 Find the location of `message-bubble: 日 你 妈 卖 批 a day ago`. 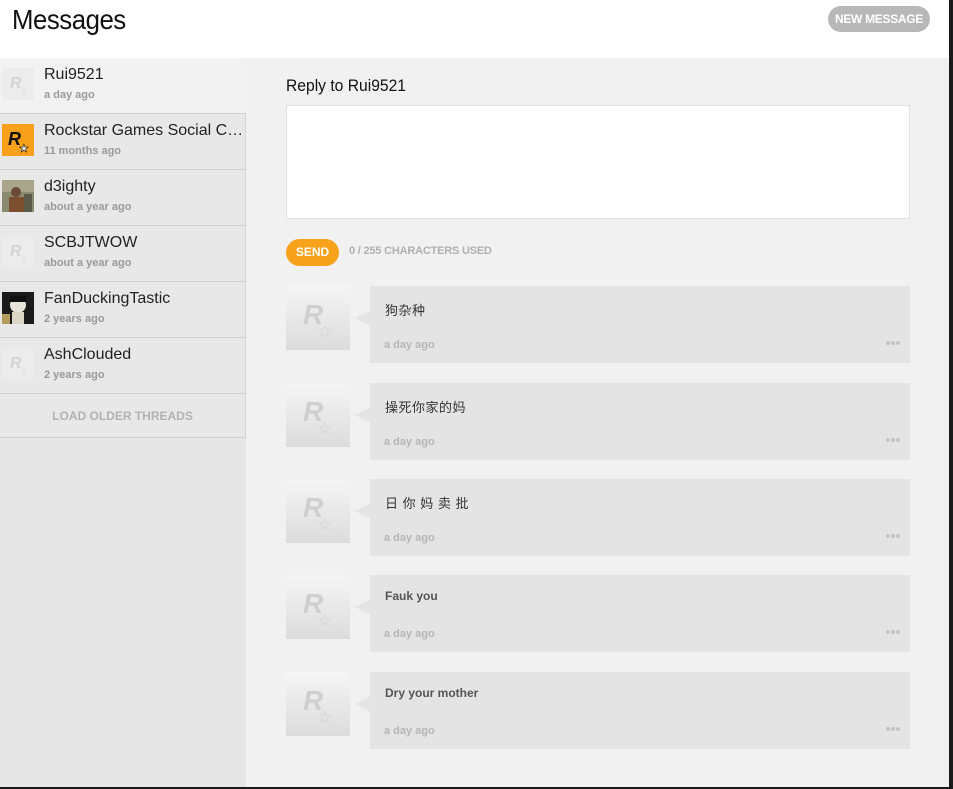

message-bubble: 日 你 妈 卖 批 a day ago is located at coordinates (640, 517).